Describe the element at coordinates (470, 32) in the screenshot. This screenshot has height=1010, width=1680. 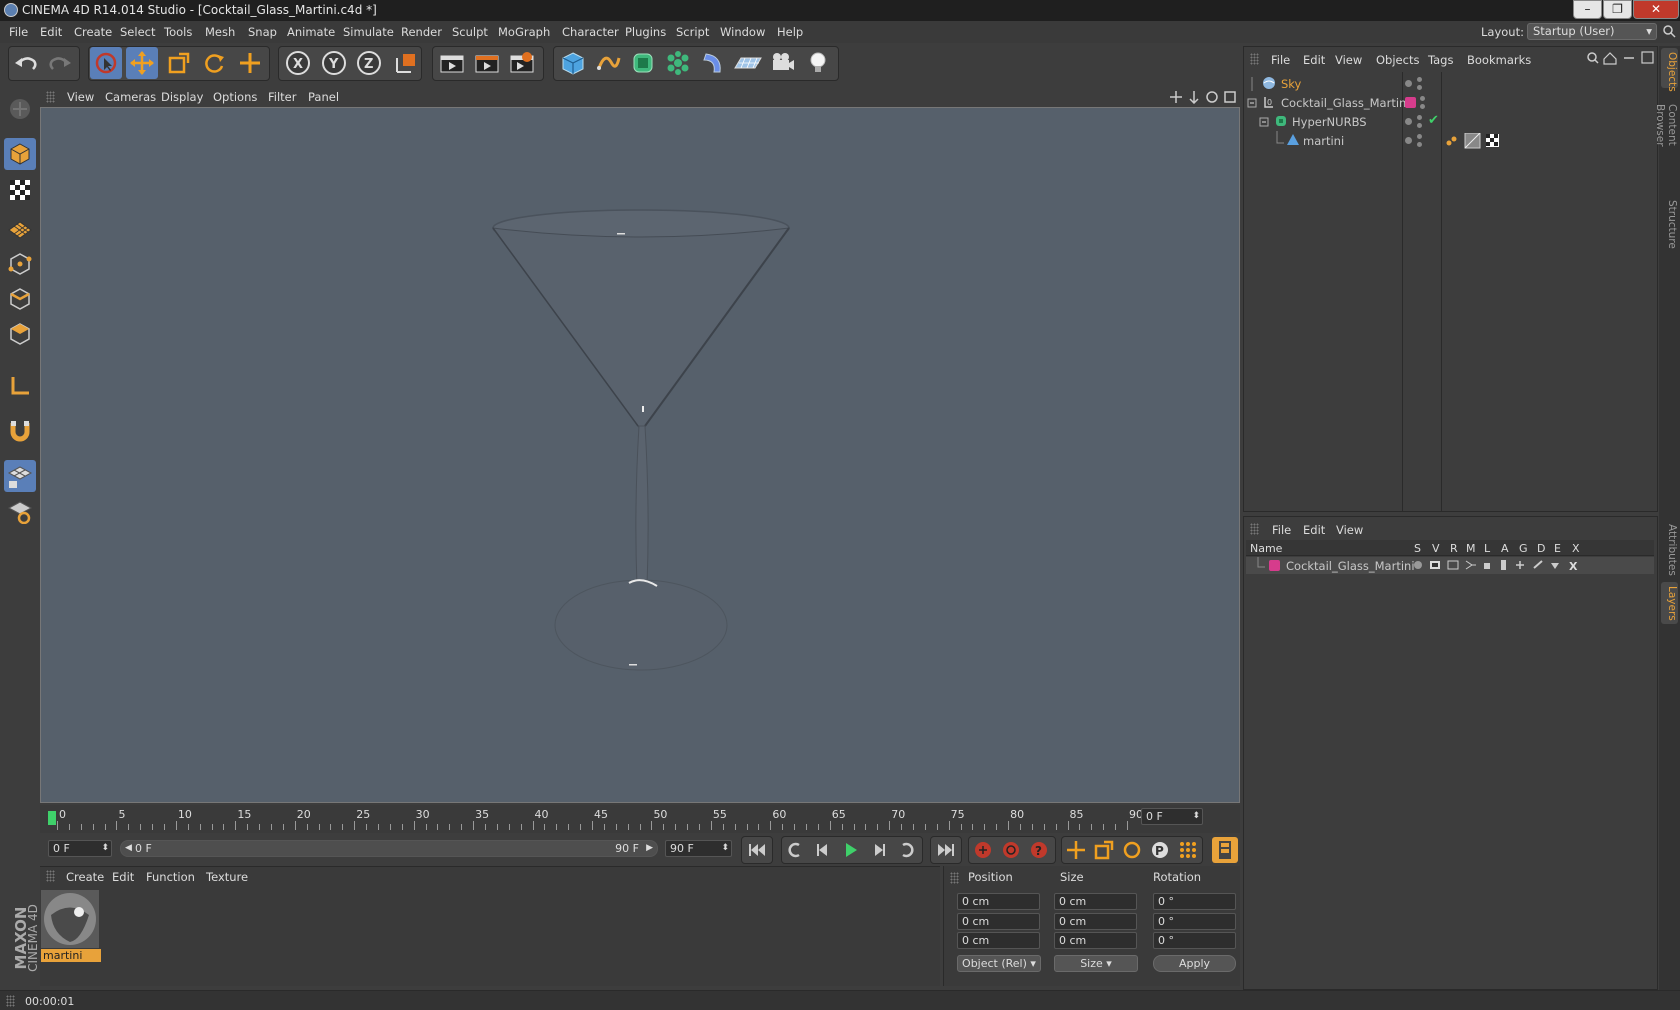
I see `menu-sculpt: Sculpt` at that location.